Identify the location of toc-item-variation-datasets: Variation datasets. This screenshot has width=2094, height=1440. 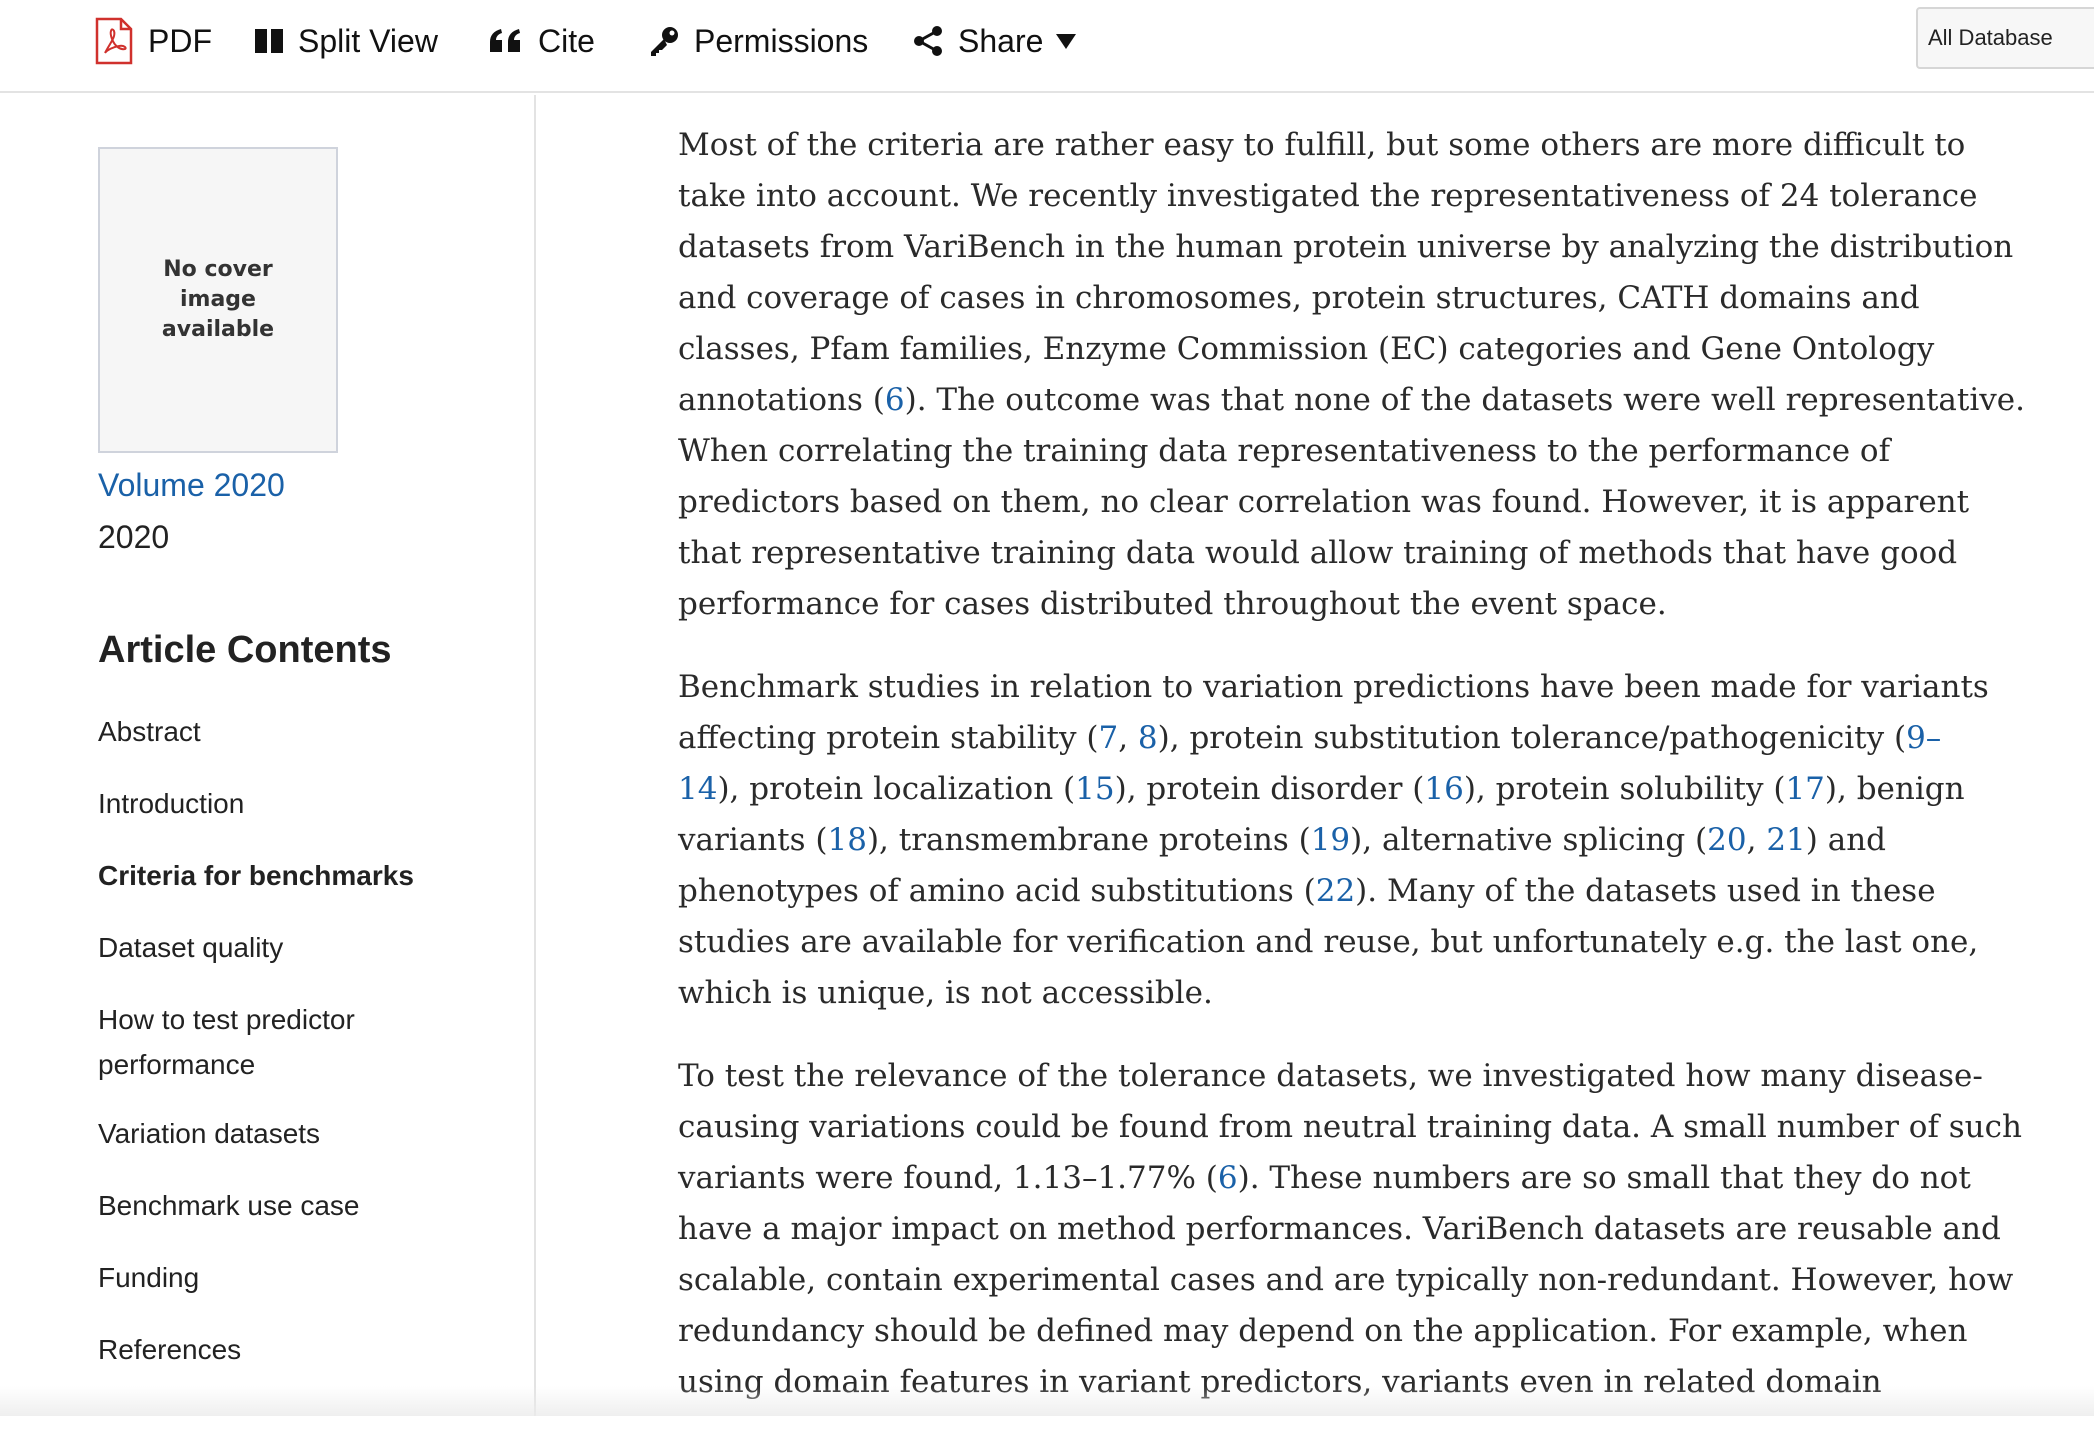
(298, 1133).